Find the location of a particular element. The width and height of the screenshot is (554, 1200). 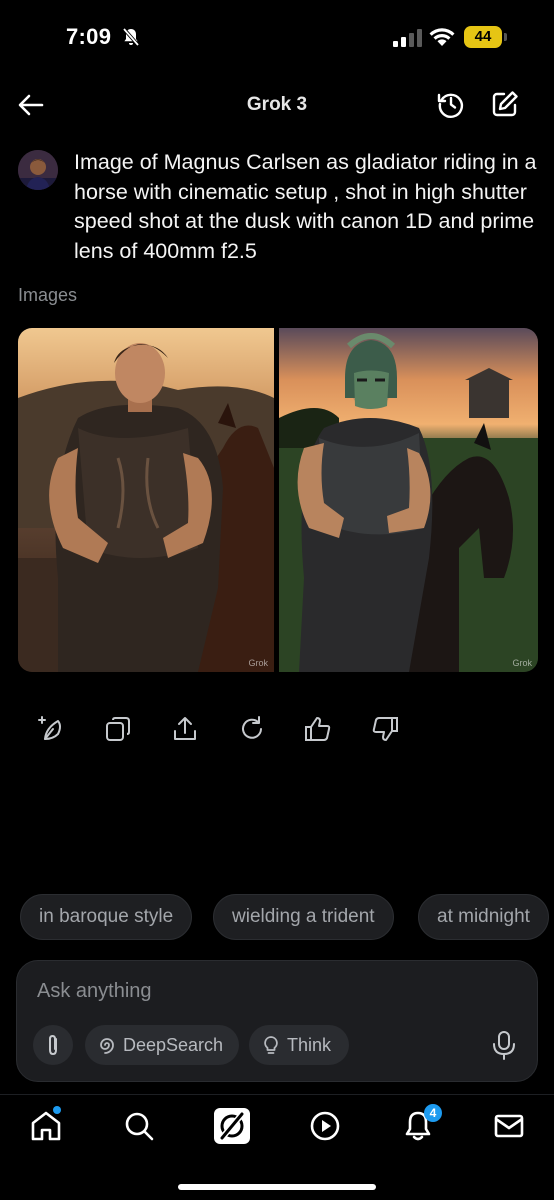

images-label: Images is located at coordinates (48, 295).